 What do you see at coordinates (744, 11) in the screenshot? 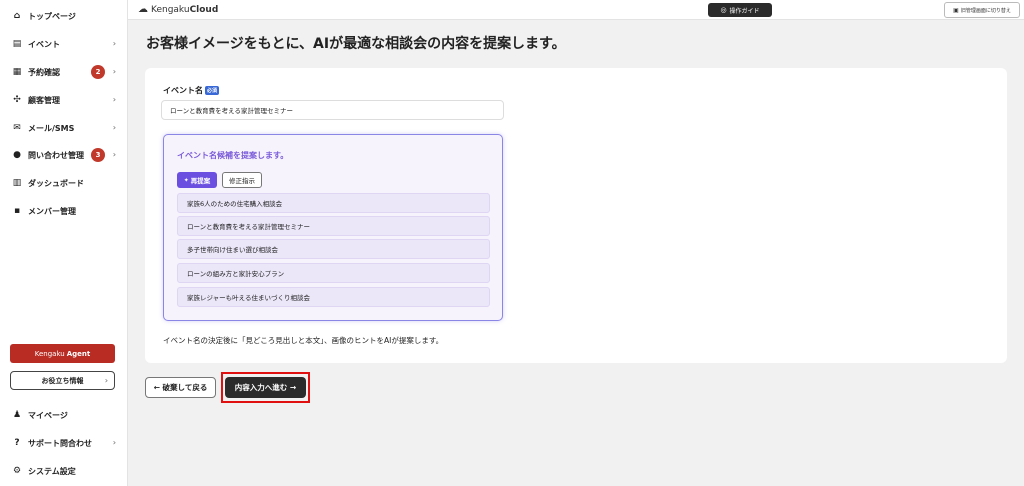
I see `guide-label: 操作ガイド` at bounding box center [744, 11].